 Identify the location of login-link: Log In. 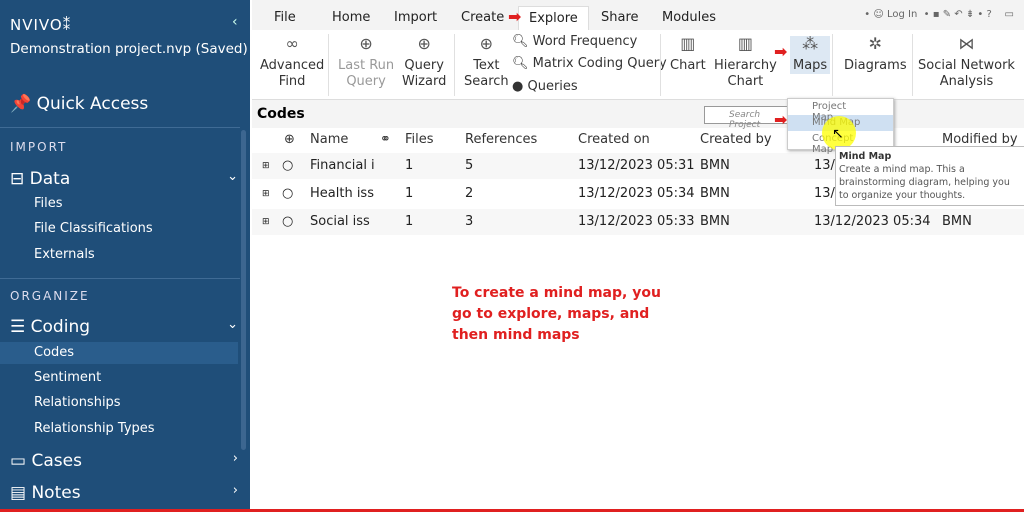
(902, 14).